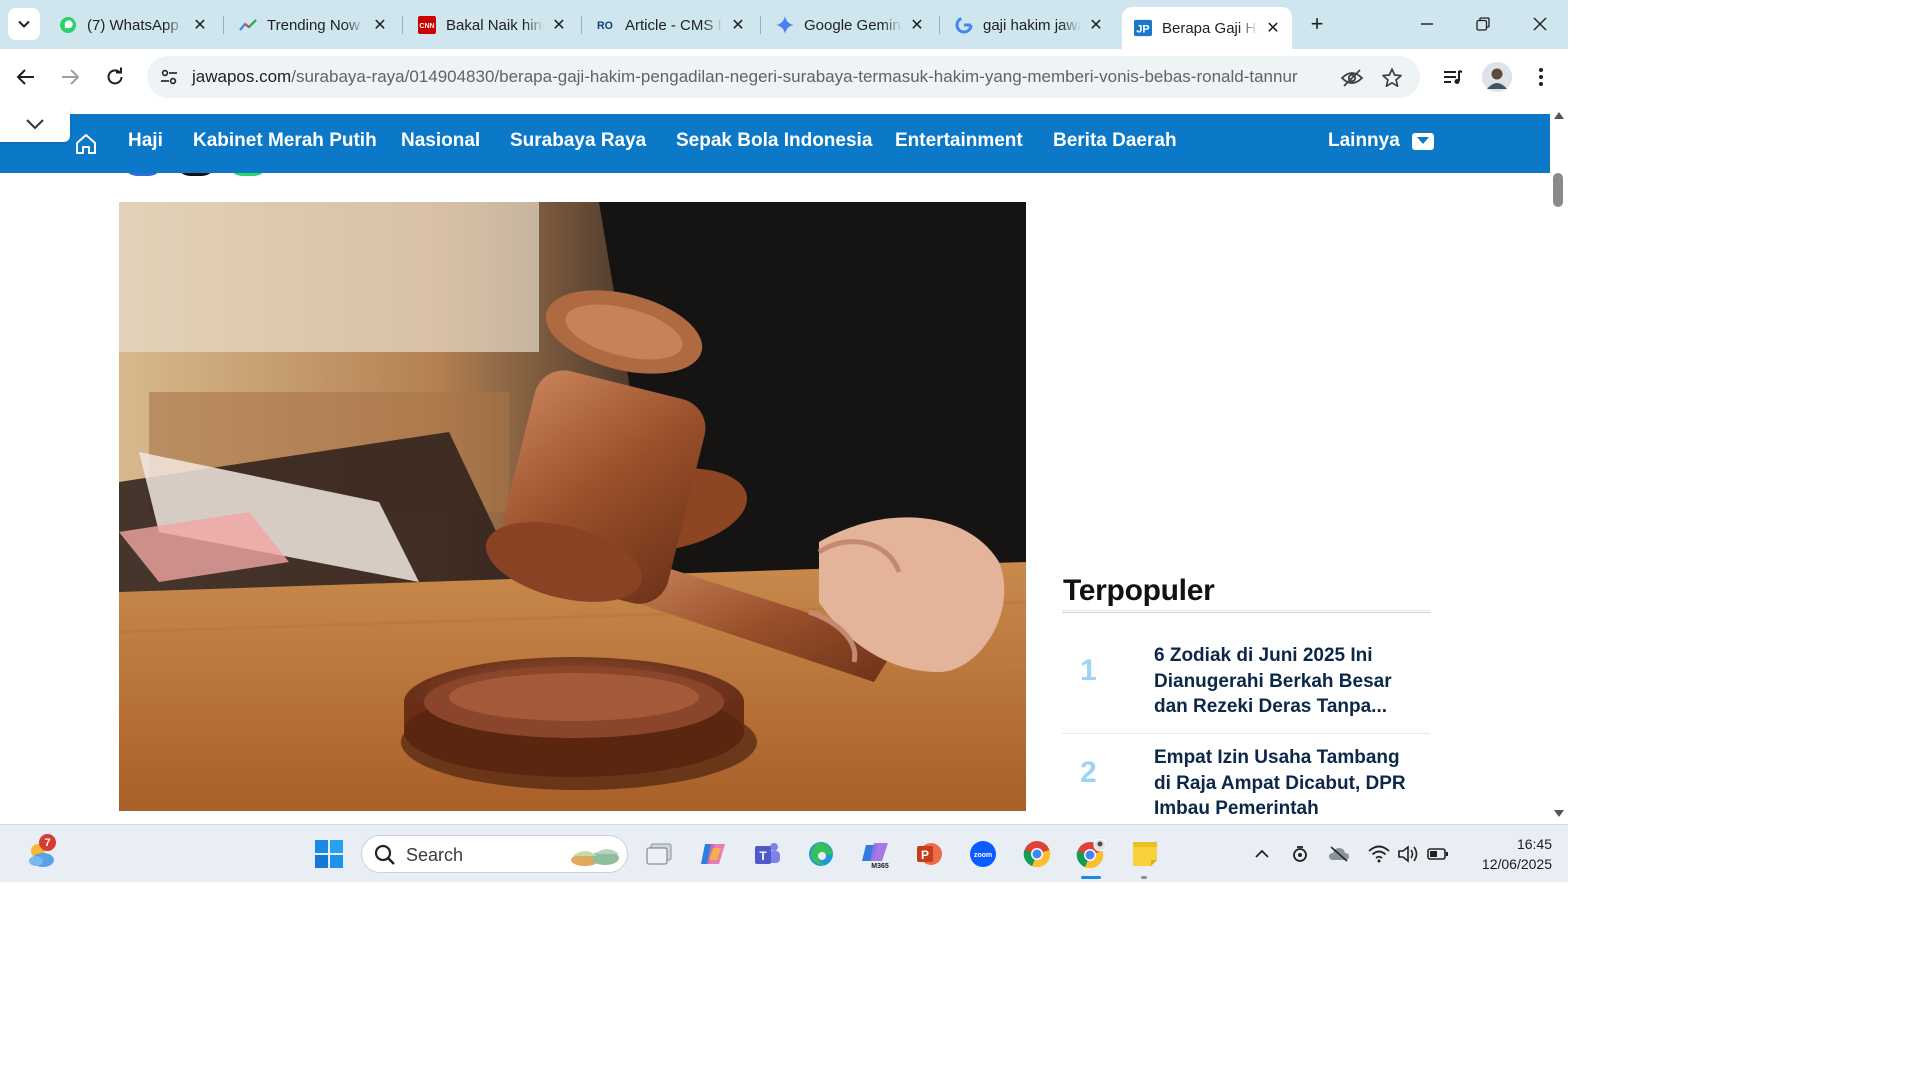  I want to click on taskbar-teams: T, so click(767, 854).